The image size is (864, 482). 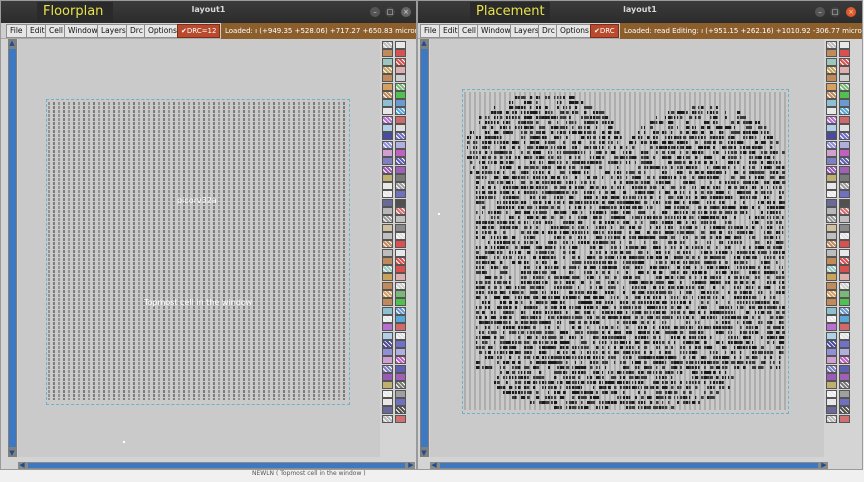 I want to click on menu-file: File, so click(x=430, y=31).